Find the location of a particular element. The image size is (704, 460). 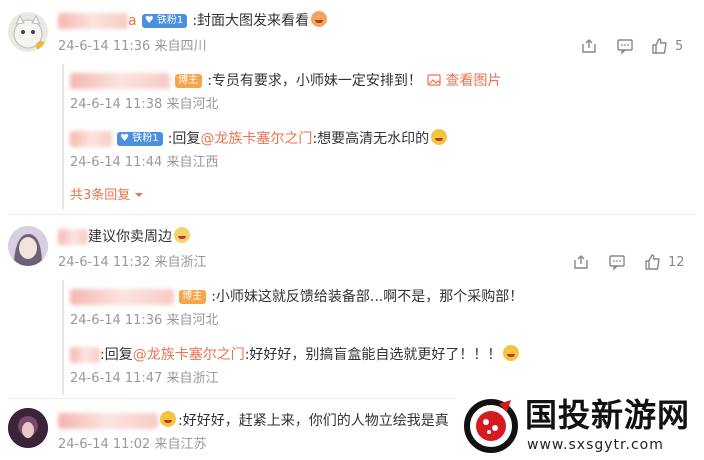

comment-text: :好好好，赶紧上来，你们的人物立绘我是真 is located at coordinates (313, 421).